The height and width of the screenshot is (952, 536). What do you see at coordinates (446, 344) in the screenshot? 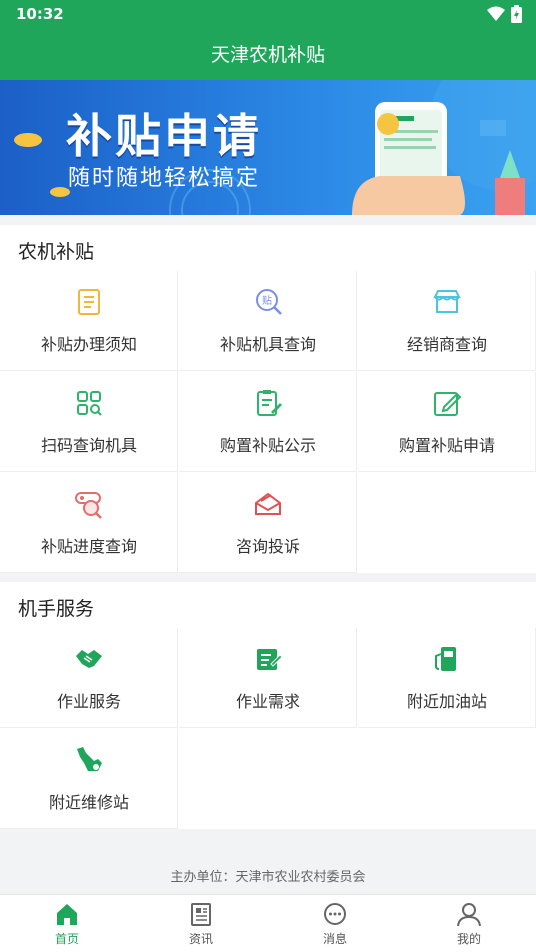
I see `subsidy-item-label: 经销商查询` at bounding box center [446, 344].